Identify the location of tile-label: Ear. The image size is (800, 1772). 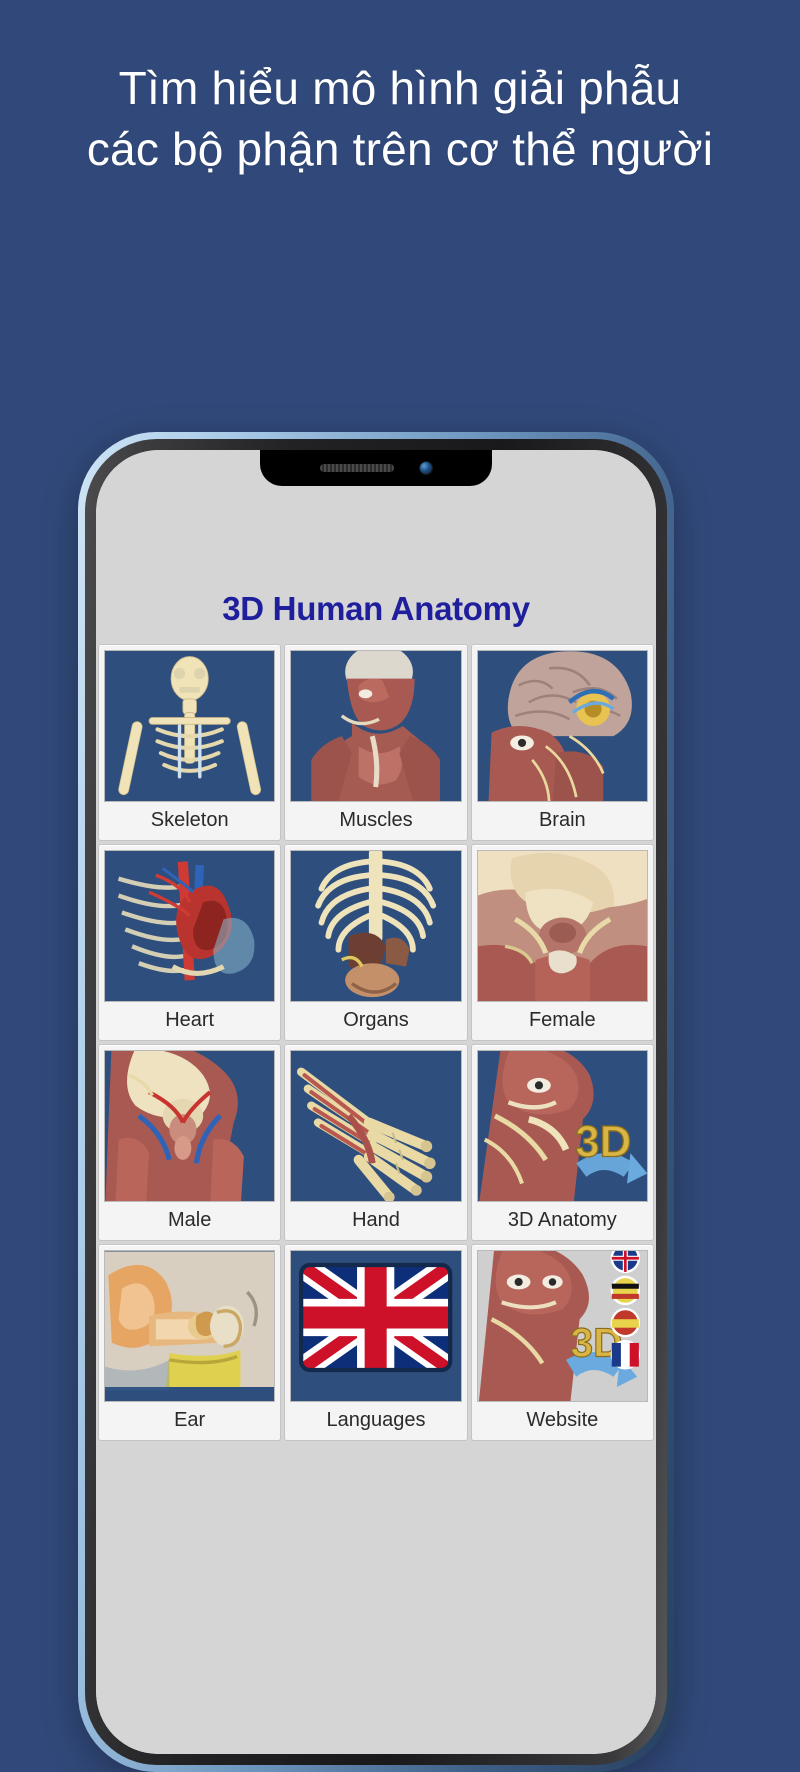
(190, 1420).